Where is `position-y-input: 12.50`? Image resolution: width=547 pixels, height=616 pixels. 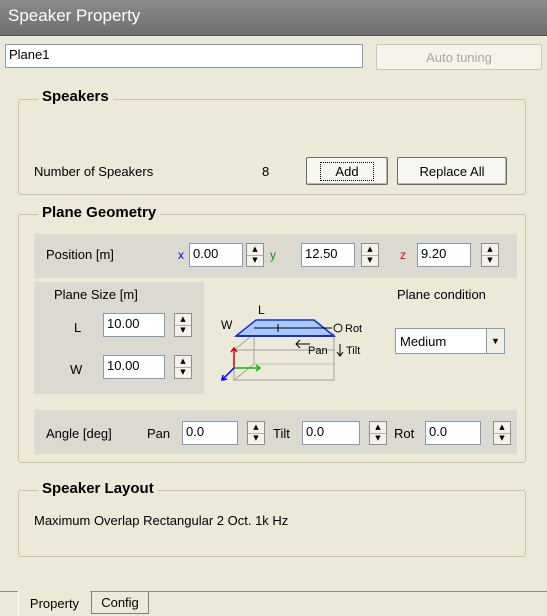
position-y-input: 12.50 is located at coordinates (328, 255).